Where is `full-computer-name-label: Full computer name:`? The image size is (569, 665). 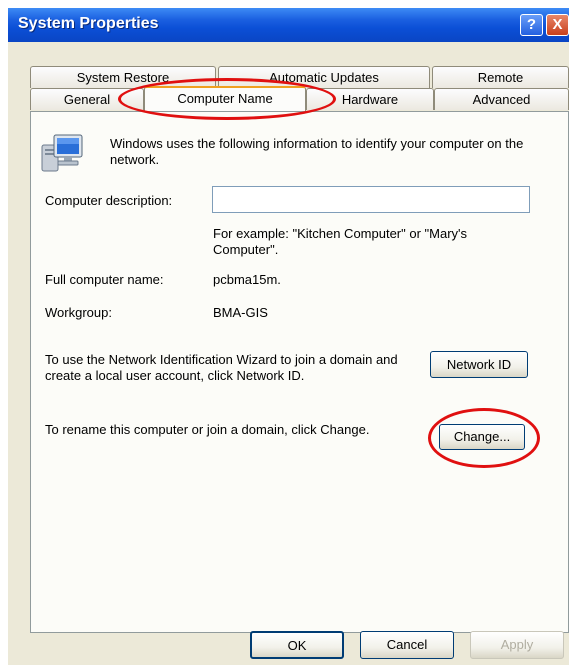 full-computer-name-label: Full computer name: is located at coordinates (104, 279).